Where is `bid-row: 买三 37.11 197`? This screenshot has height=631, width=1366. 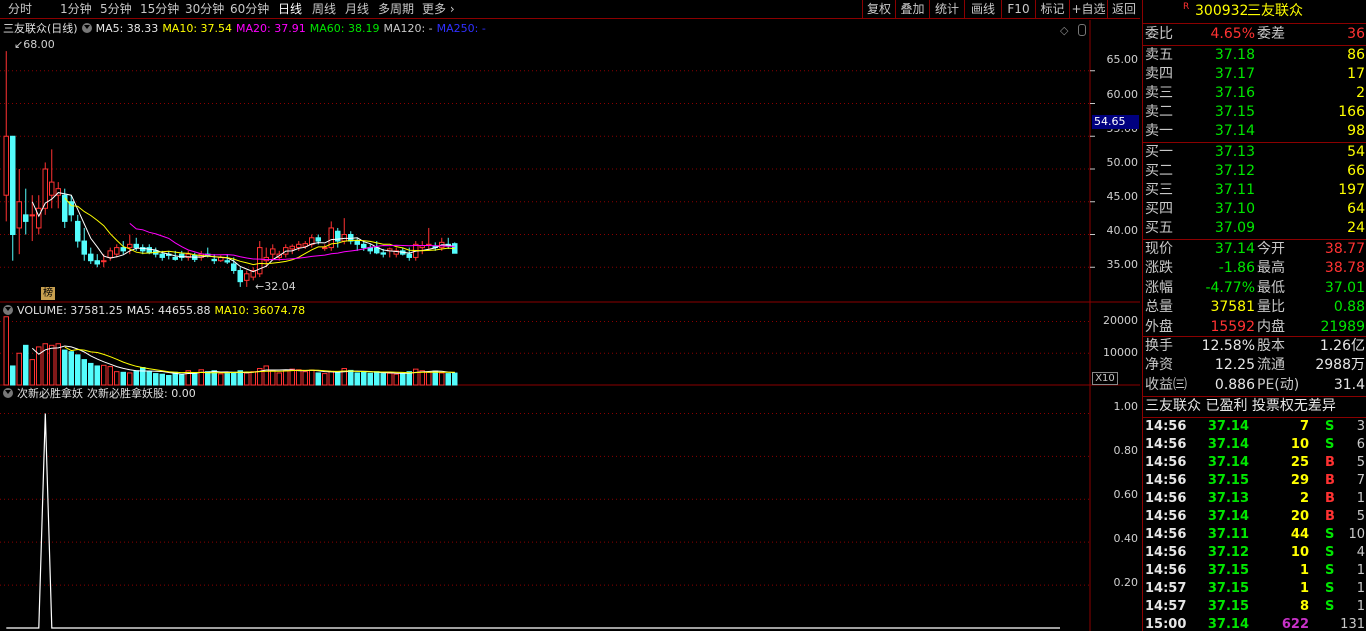 bid-row: 买三 37.11 197 is located at coordinates (1254, 190).